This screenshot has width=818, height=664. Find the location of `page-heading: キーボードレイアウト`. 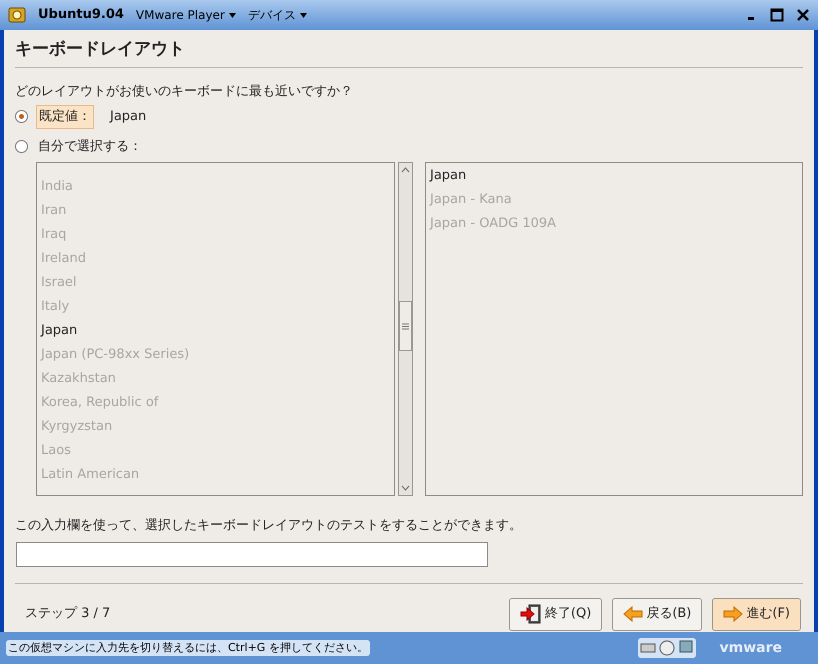

page-heading: キーボードレイアウト is located at coordinates (409, 49).